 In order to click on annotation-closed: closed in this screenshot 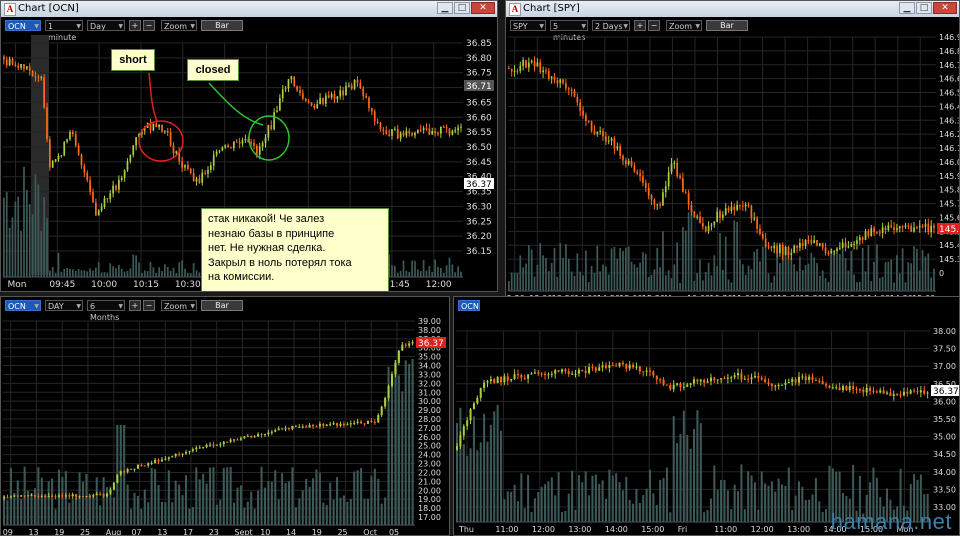, I will do `click(213, 70)`.